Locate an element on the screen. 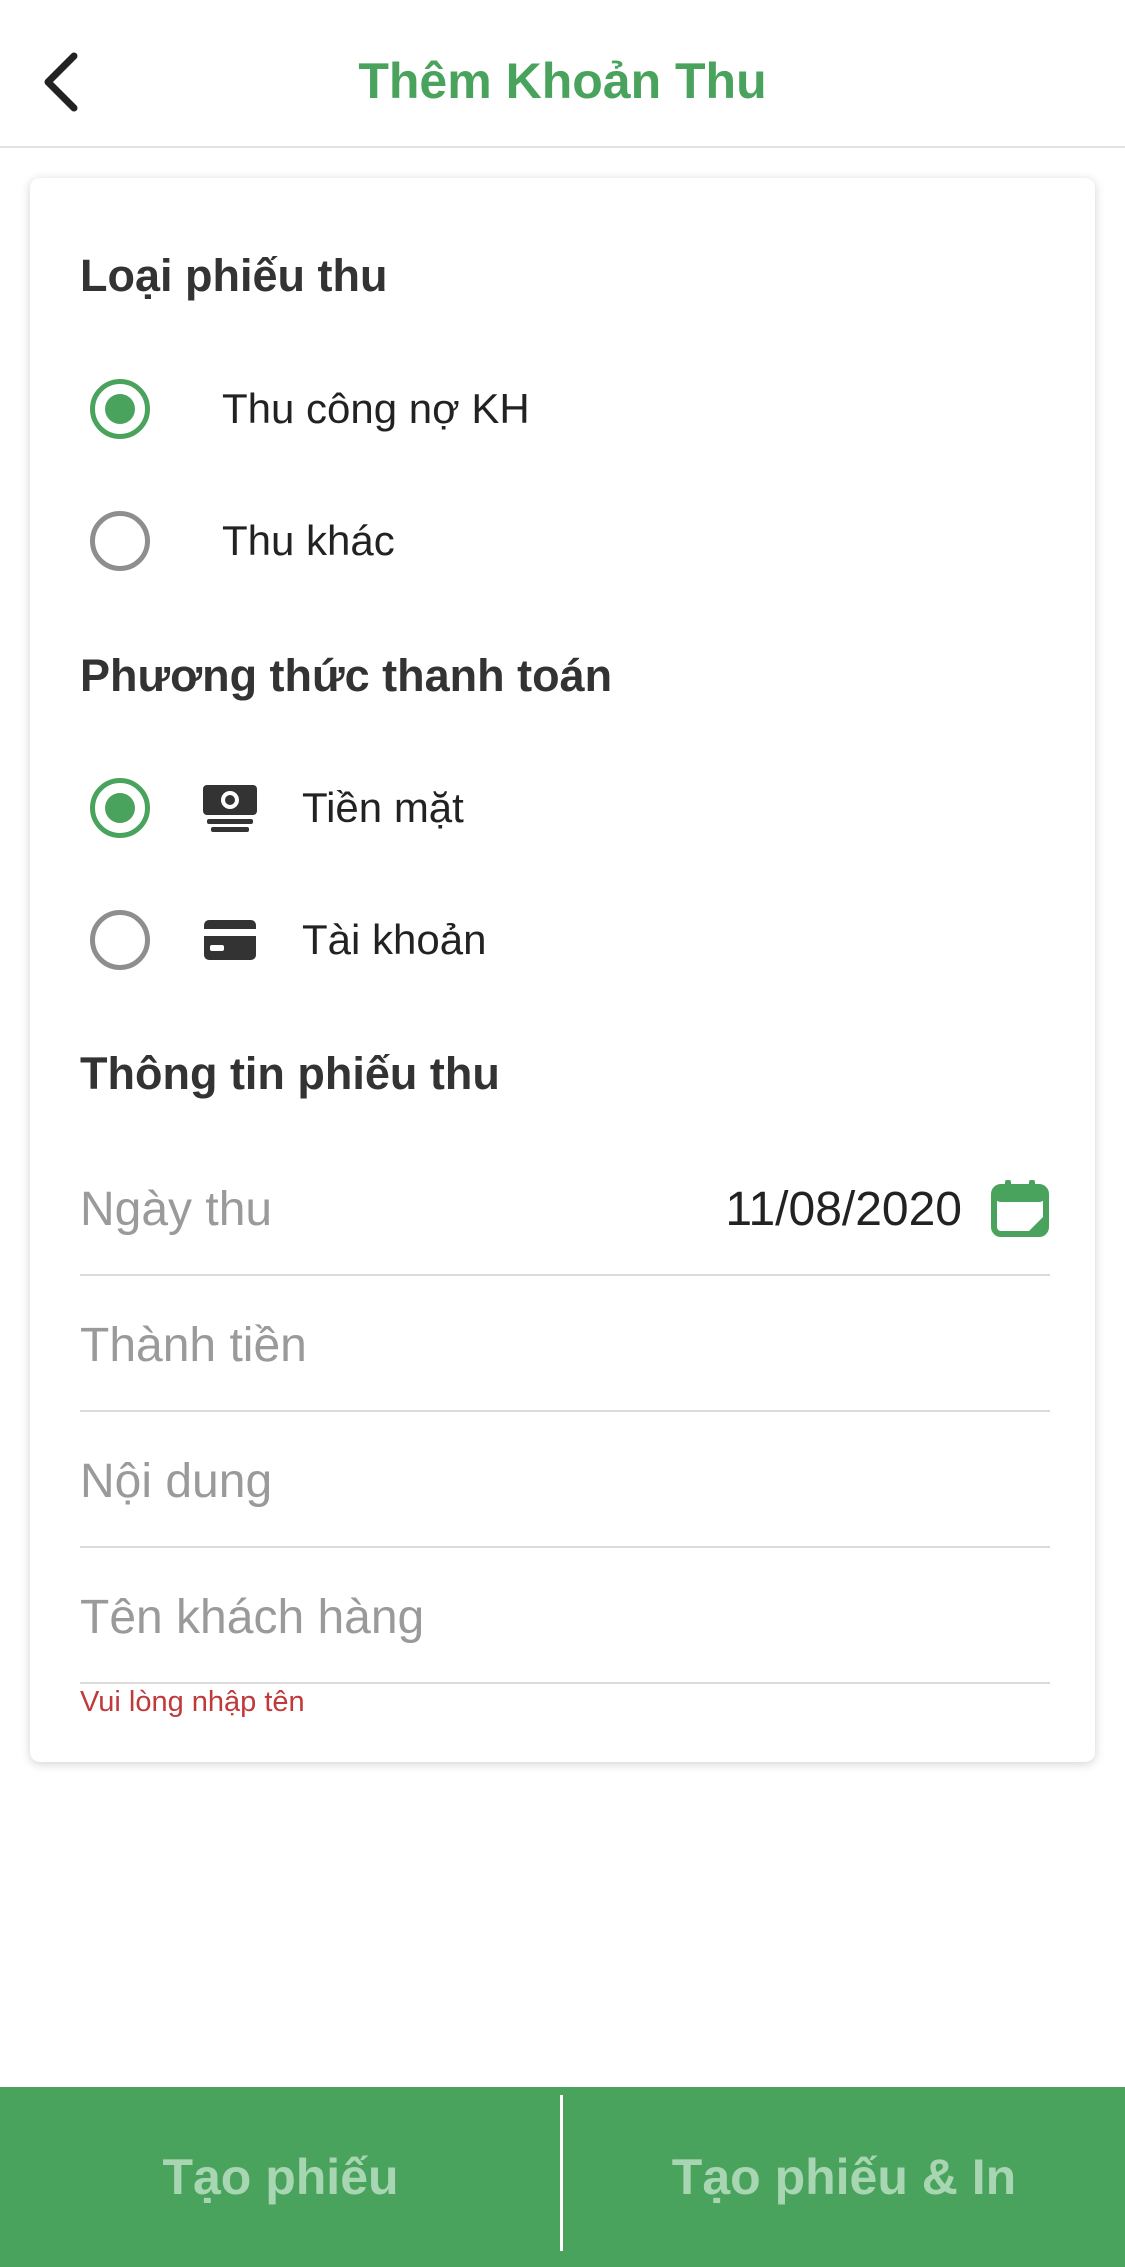 This screenshot has width=1125, height=2267. customer-name-field: Tên khách hàng is located at coordinates (565, 1616).